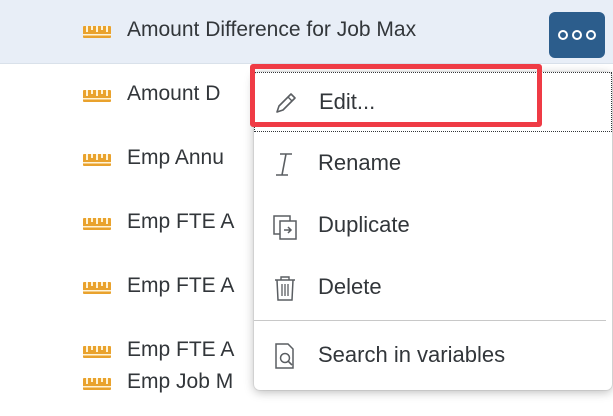 This screenshot has height=416, width=613. Describe the element at coordinates (284, 164) in the screenshot. I see `text-cursor-icon` at that location.